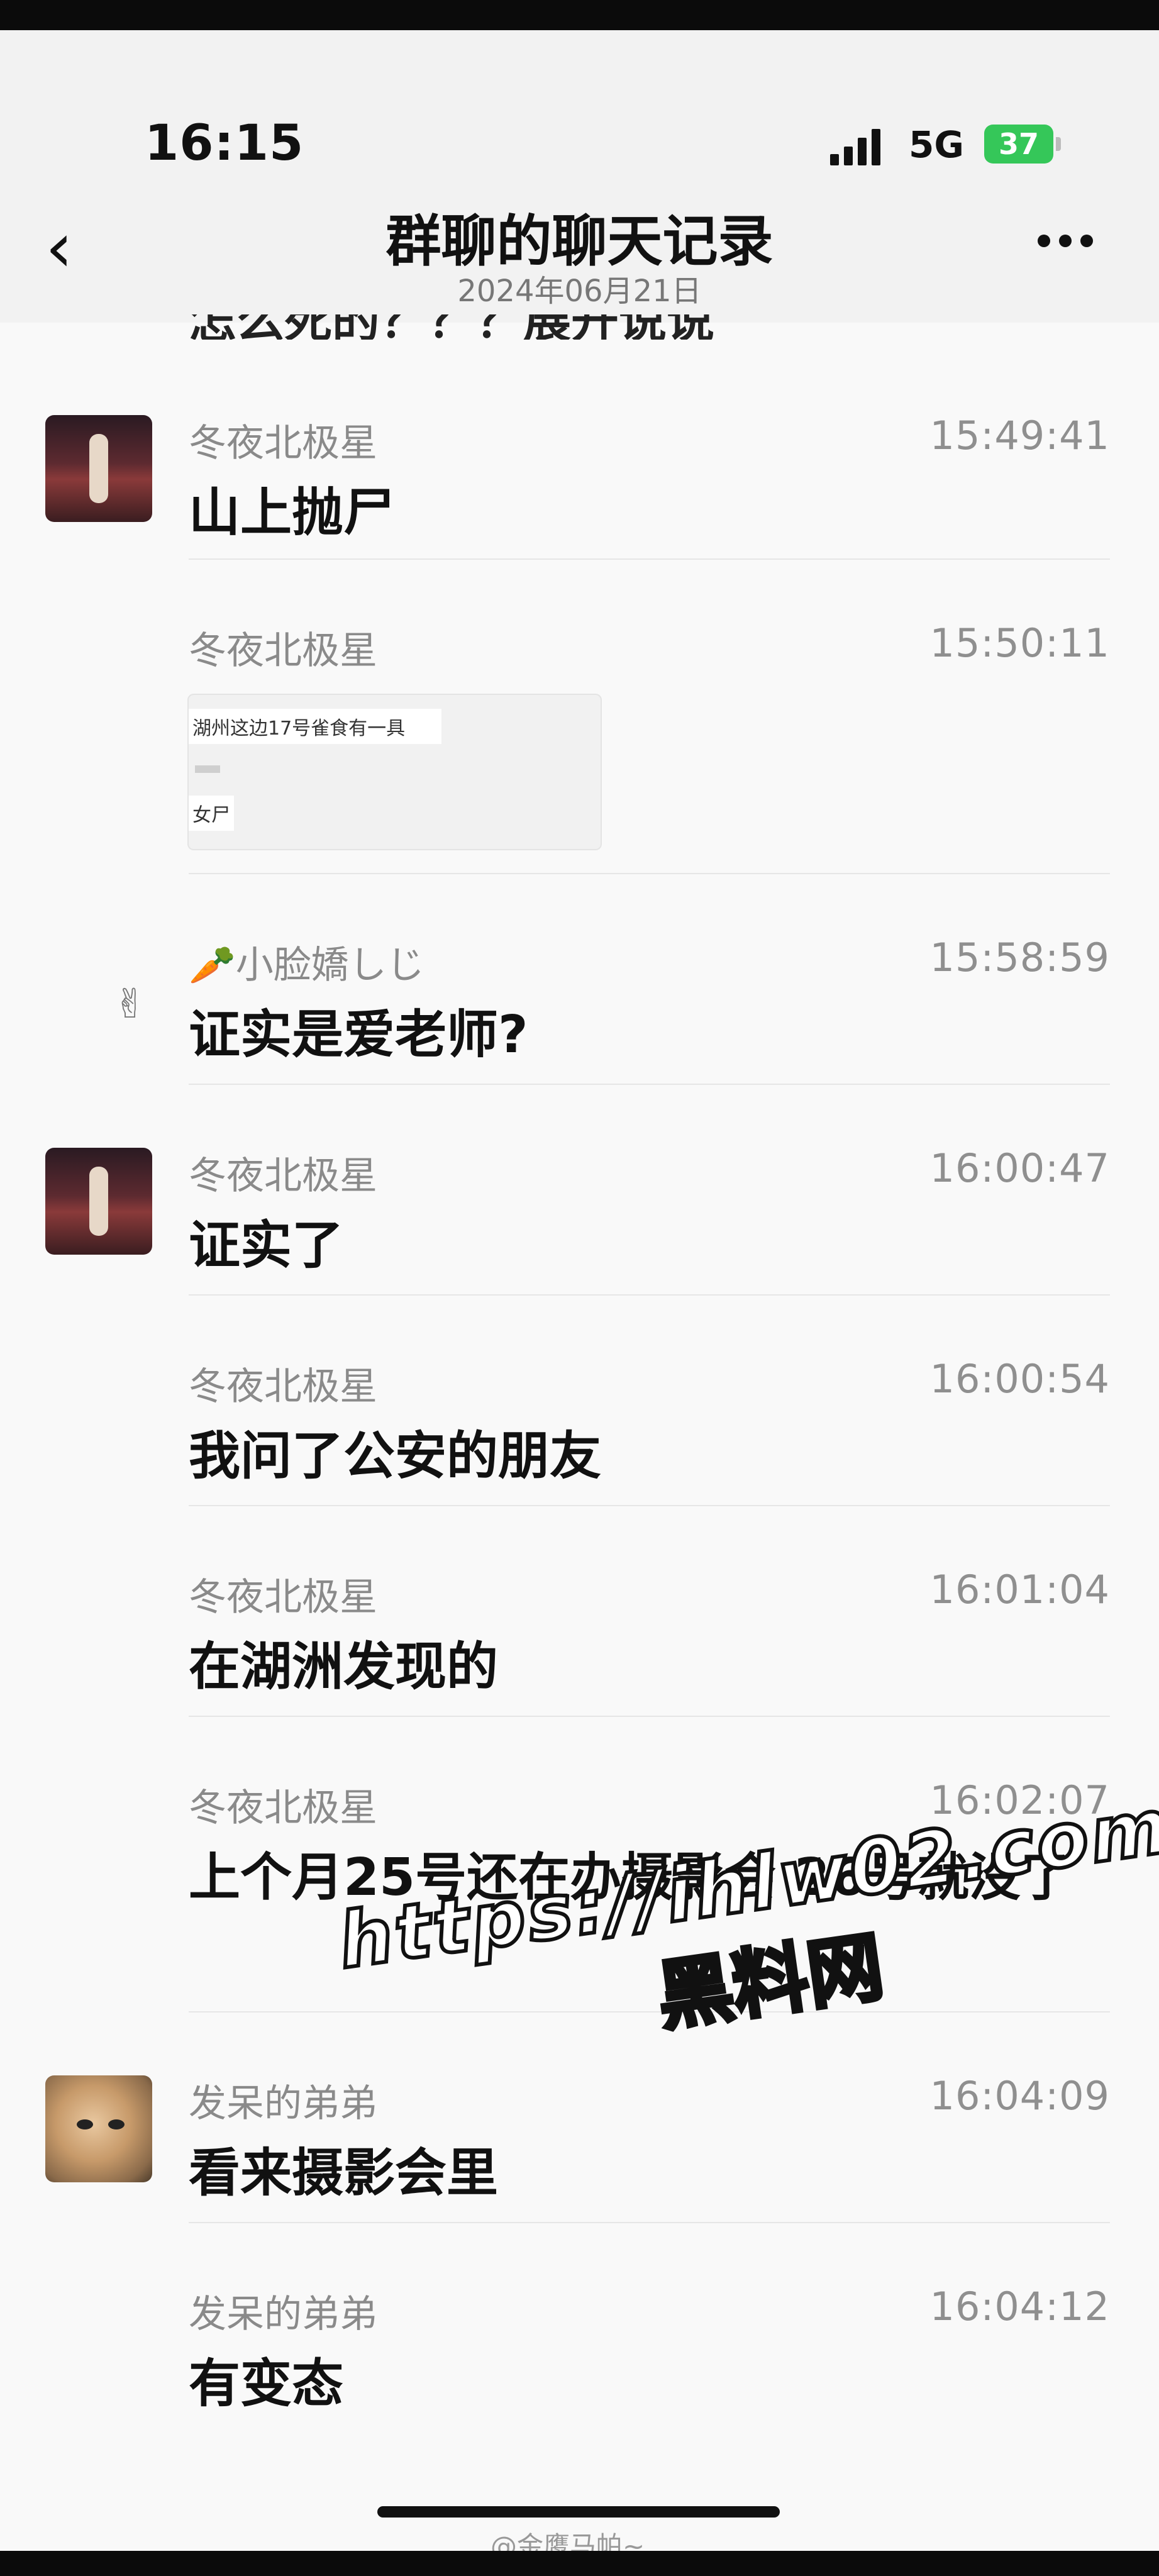 The height and width of the screenshot is (2576, 1159). Describe the element at coordinates (579, 2563) in the screenshot. I see `bottom-black-border` at that location.